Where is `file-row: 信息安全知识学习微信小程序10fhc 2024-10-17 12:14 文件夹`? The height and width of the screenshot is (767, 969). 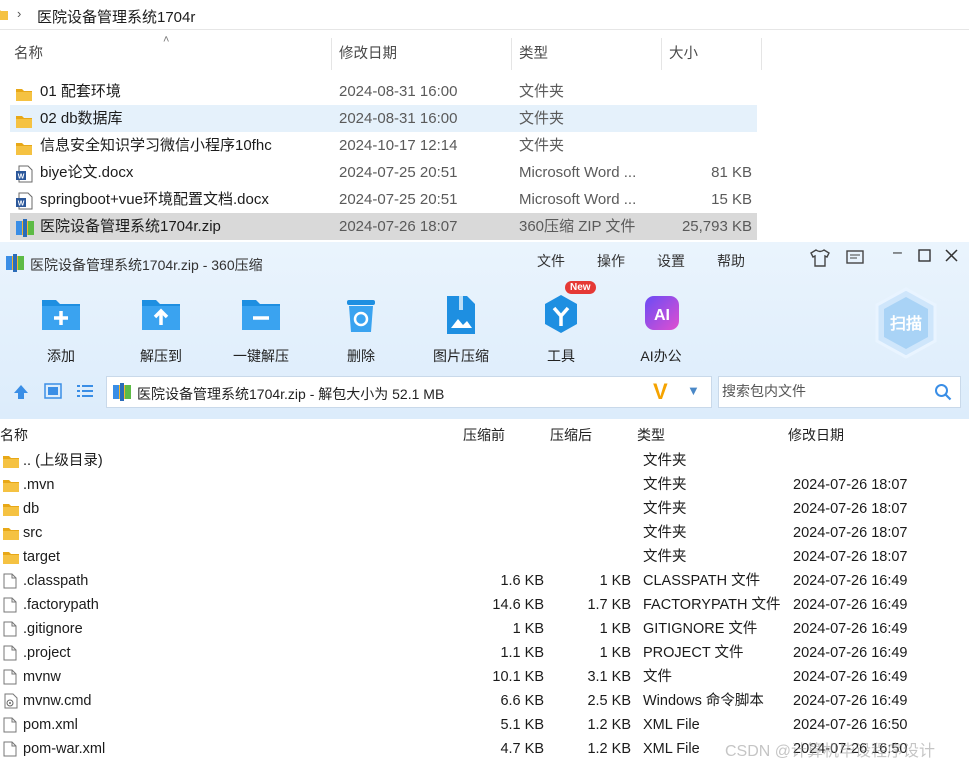
file-row: 信息安全知识学习微信小程序10fhc 2024-10-17 12:14 文件夹 is located at coordinates (383, 145).